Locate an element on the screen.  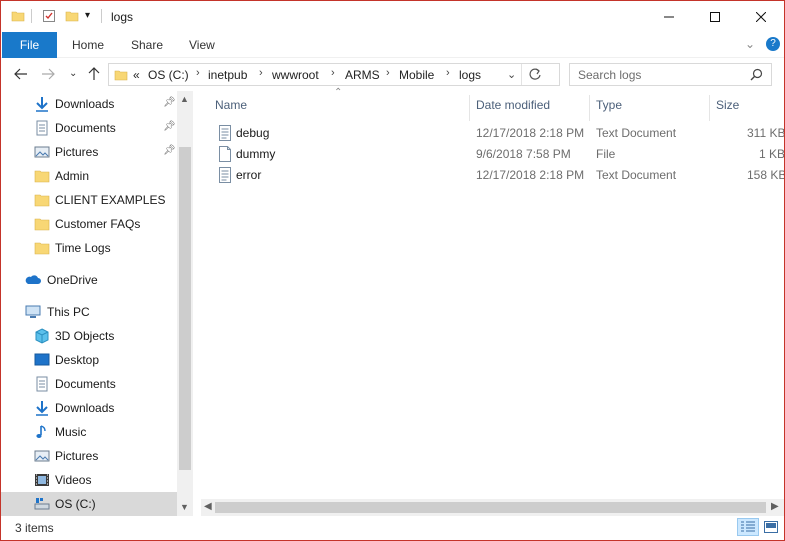
content-horizontal-scrollbar: ◀ ▶ is located at coordinates (492, 507).